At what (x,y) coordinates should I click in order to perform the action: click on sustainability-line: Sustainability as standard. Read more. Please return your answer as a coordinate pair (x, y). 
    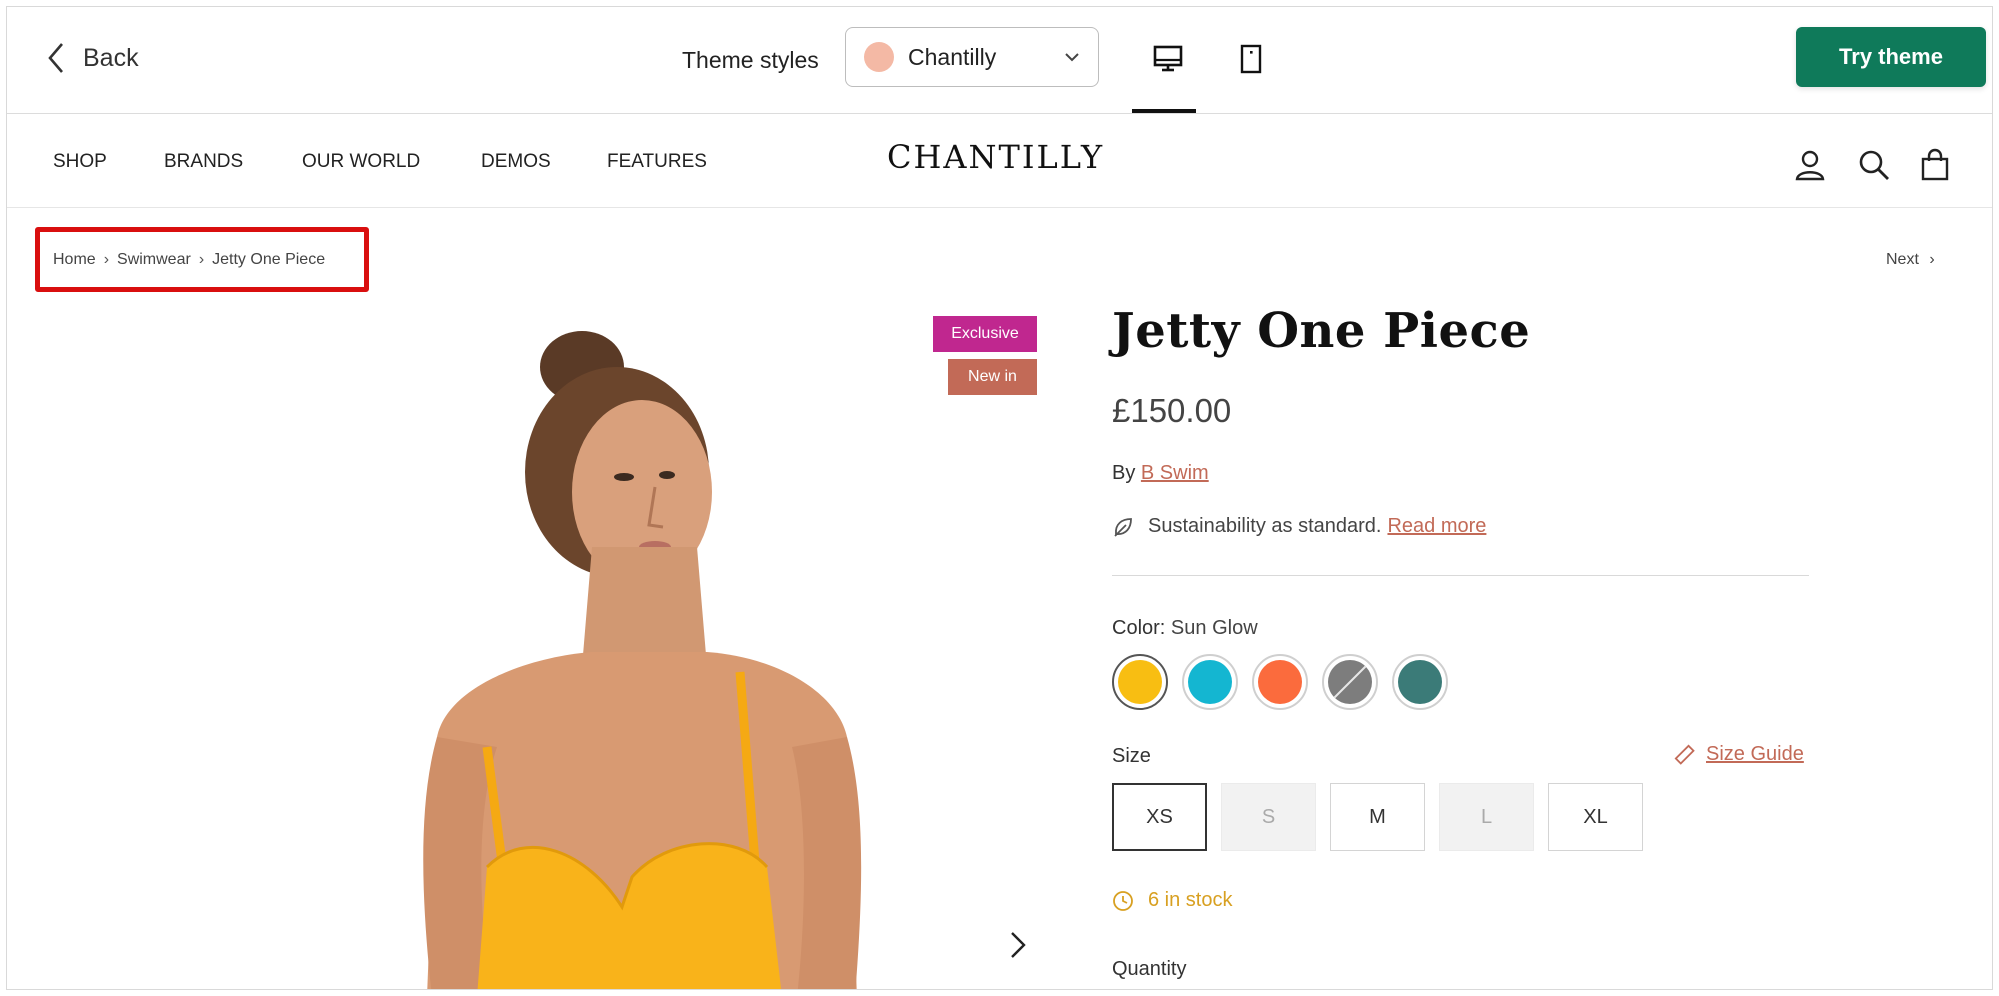
    Looking at the image, I should click on (1299, 526).